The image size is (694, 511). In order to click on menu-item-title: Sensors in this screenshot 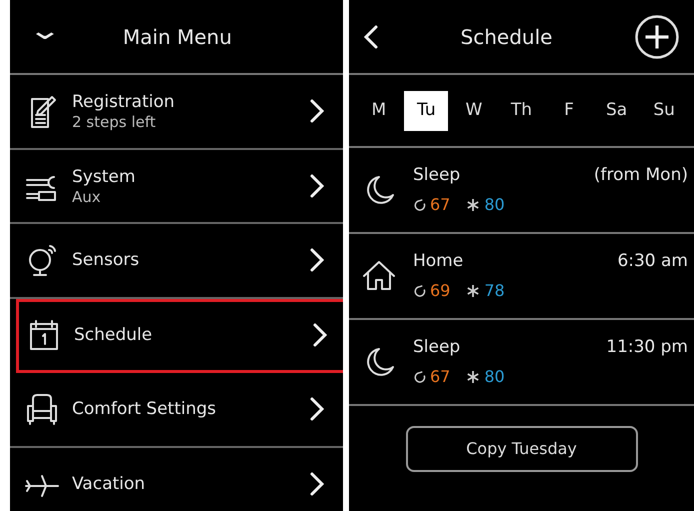, I will do `click(106, 260)`.